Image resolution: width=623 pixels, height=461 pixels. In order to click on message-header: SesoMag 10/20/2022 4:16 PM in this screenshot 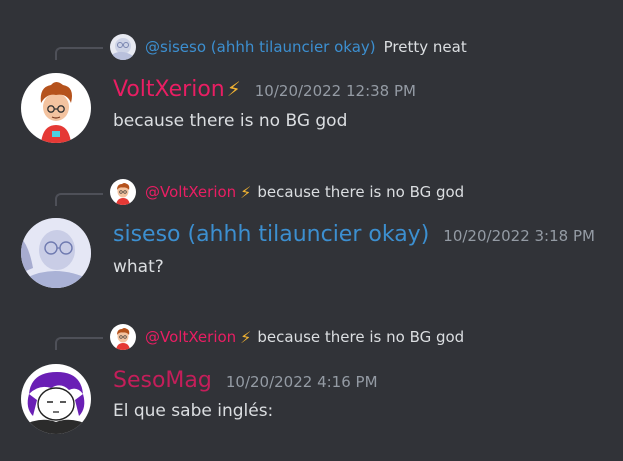, I will do `click(245, 380)`.